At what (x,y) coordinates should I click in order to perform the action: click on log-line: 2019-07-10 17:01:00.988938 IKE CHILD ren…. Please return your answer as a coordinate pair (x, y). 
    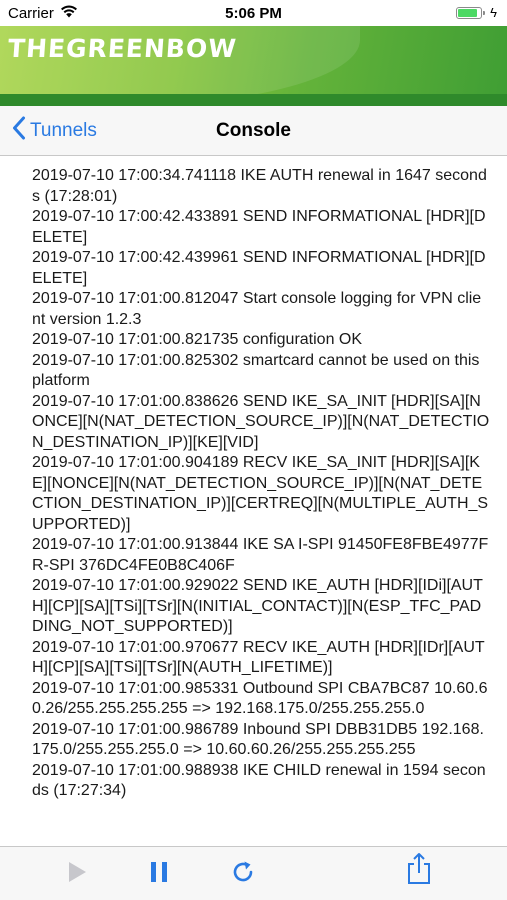
    Looking at the image, I should click on (259, 780).